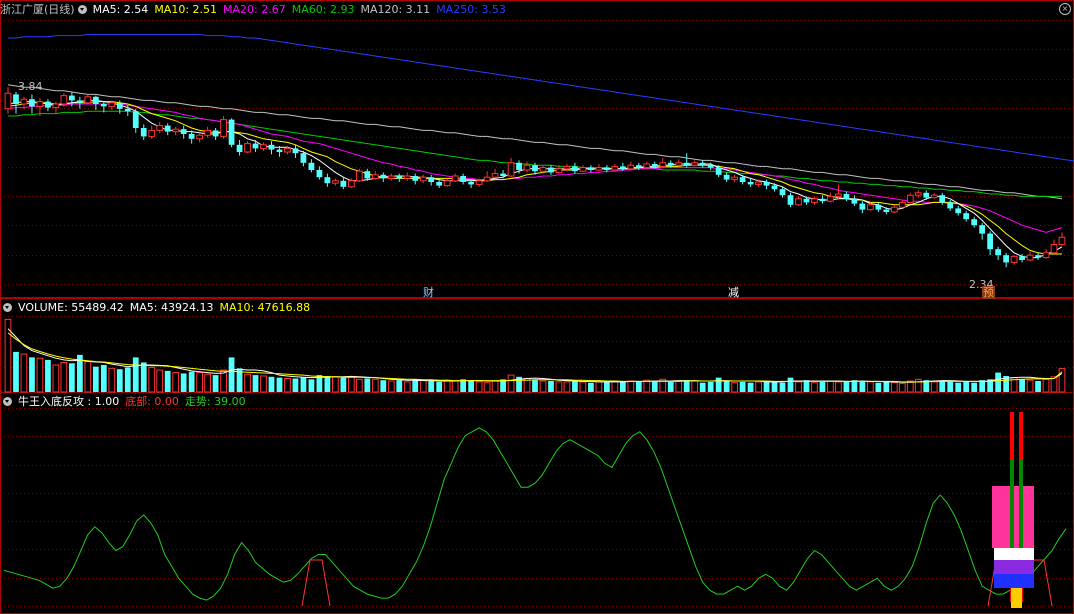  What do you see at coordinates (1014, 554) in the screenshot?
I see `signal-block-white` at bounding box center [1014, 554].